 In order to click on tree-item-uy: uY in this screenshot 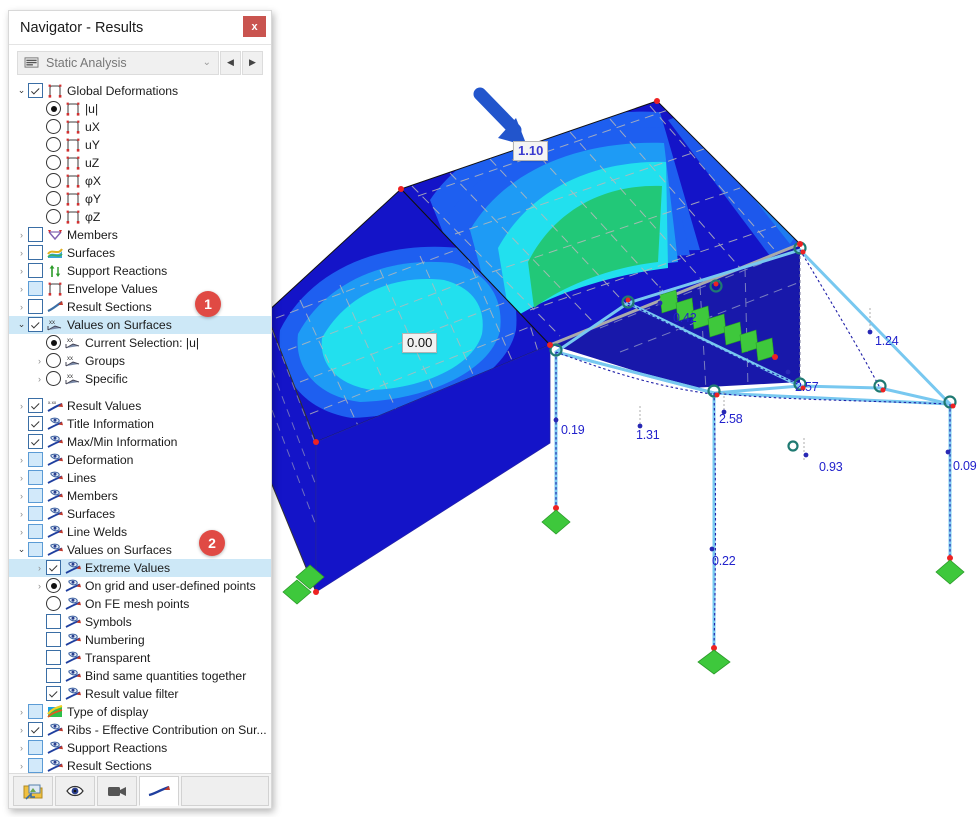, I will do `click(140, 145)`.